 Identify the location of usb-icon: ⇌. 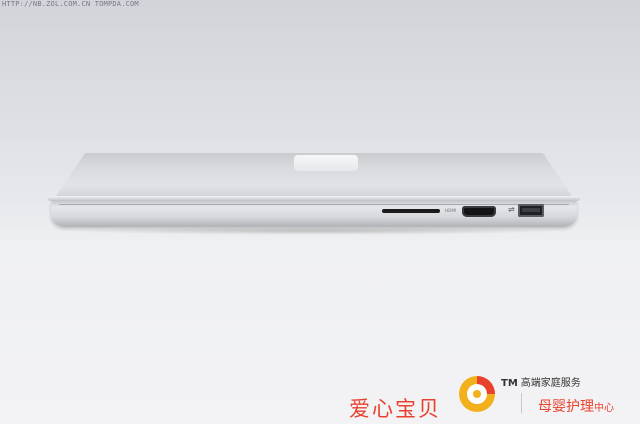
(511, 209).